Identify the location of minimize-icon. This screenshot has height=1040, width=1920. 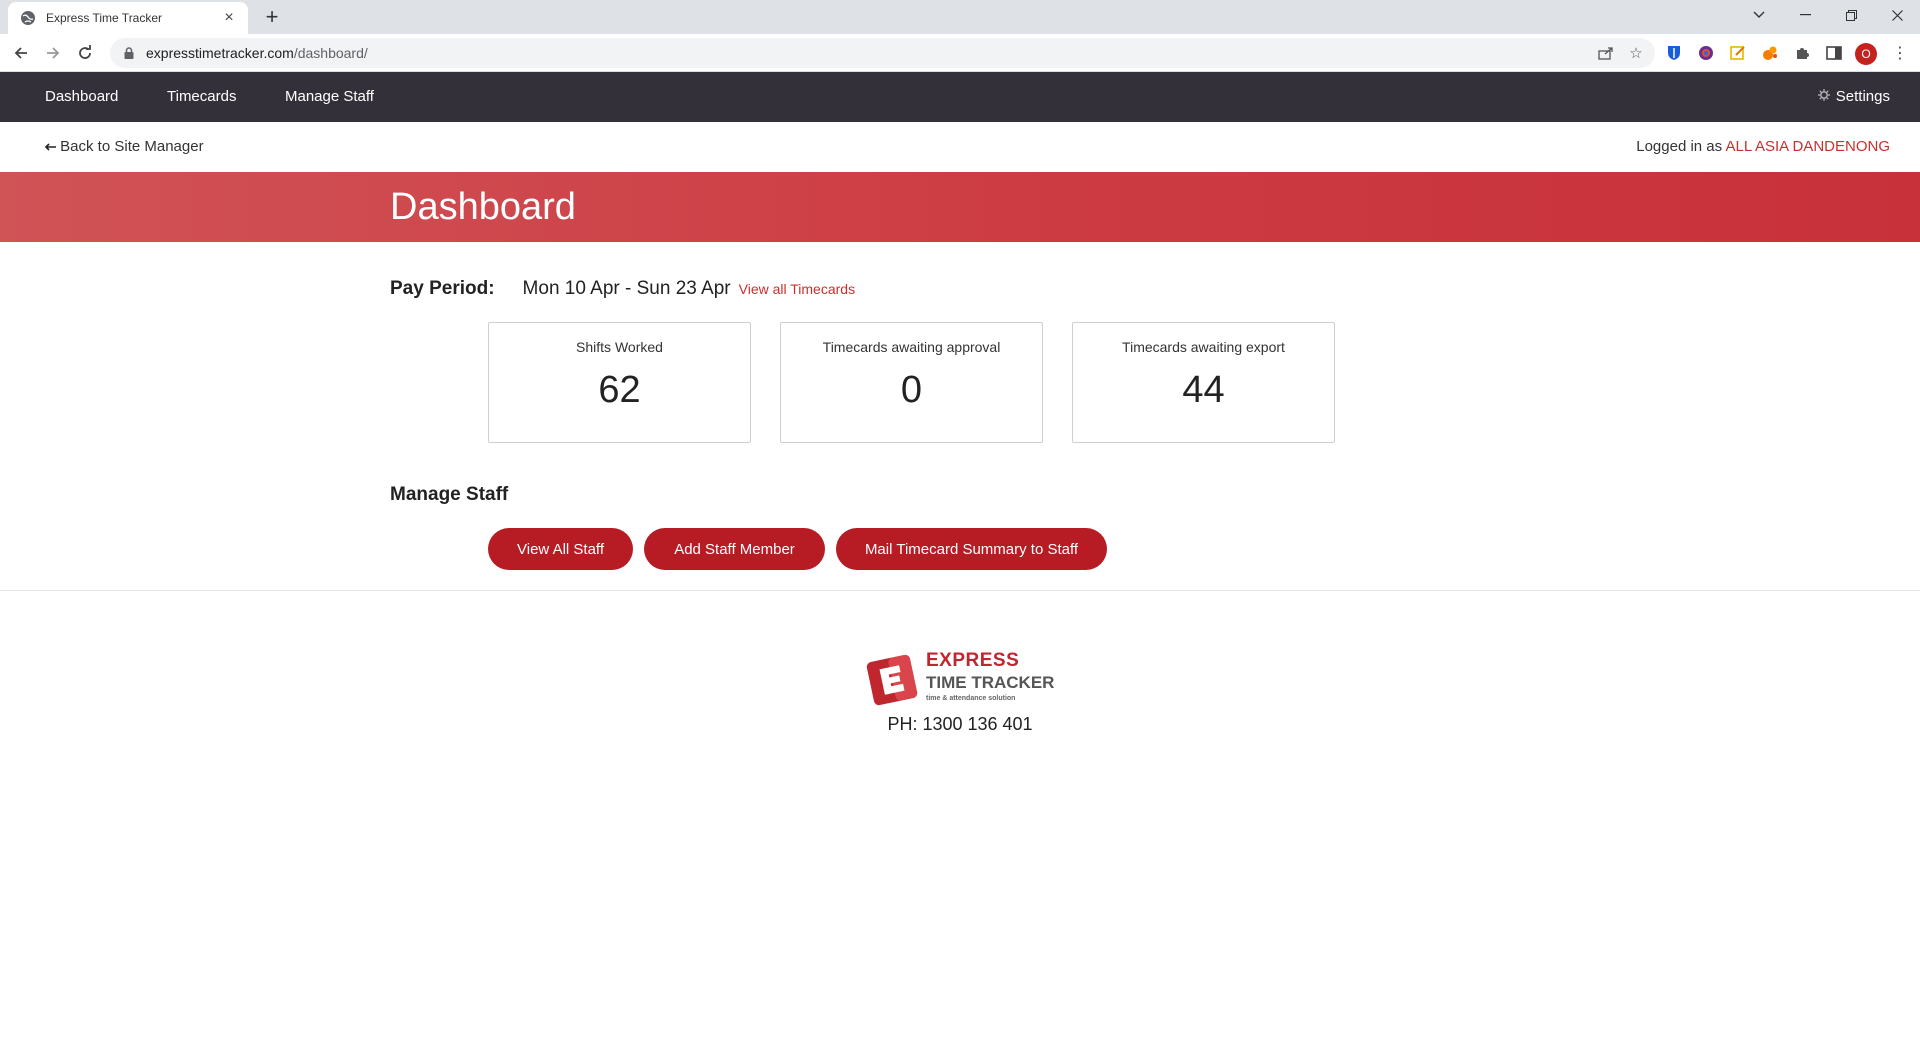
(1805, 15).